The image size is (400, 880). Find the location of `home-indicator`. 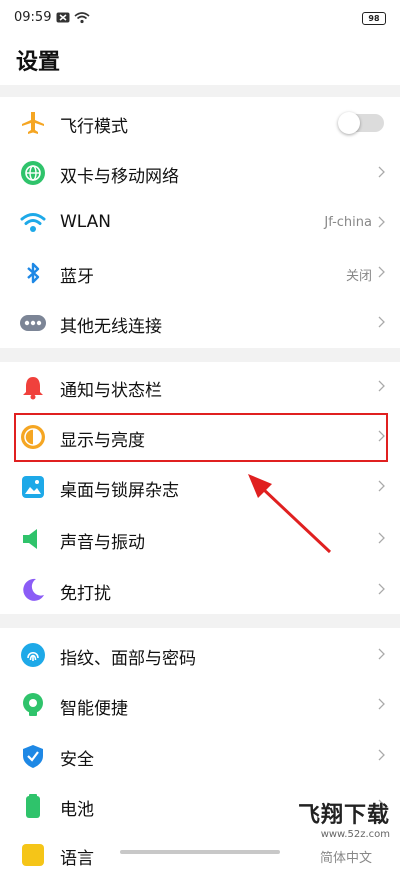

home-indicator is located at coordinates (200, 852).